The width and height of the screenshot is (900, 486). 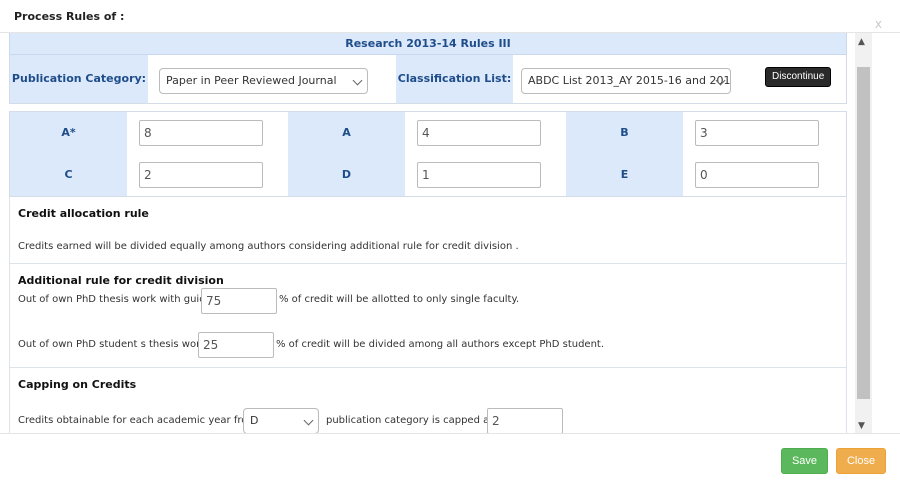 What do you see at coordinates (757, 133) in the screenshot?
I see `grade-input-b: 3` at bounding box center [757, 133].